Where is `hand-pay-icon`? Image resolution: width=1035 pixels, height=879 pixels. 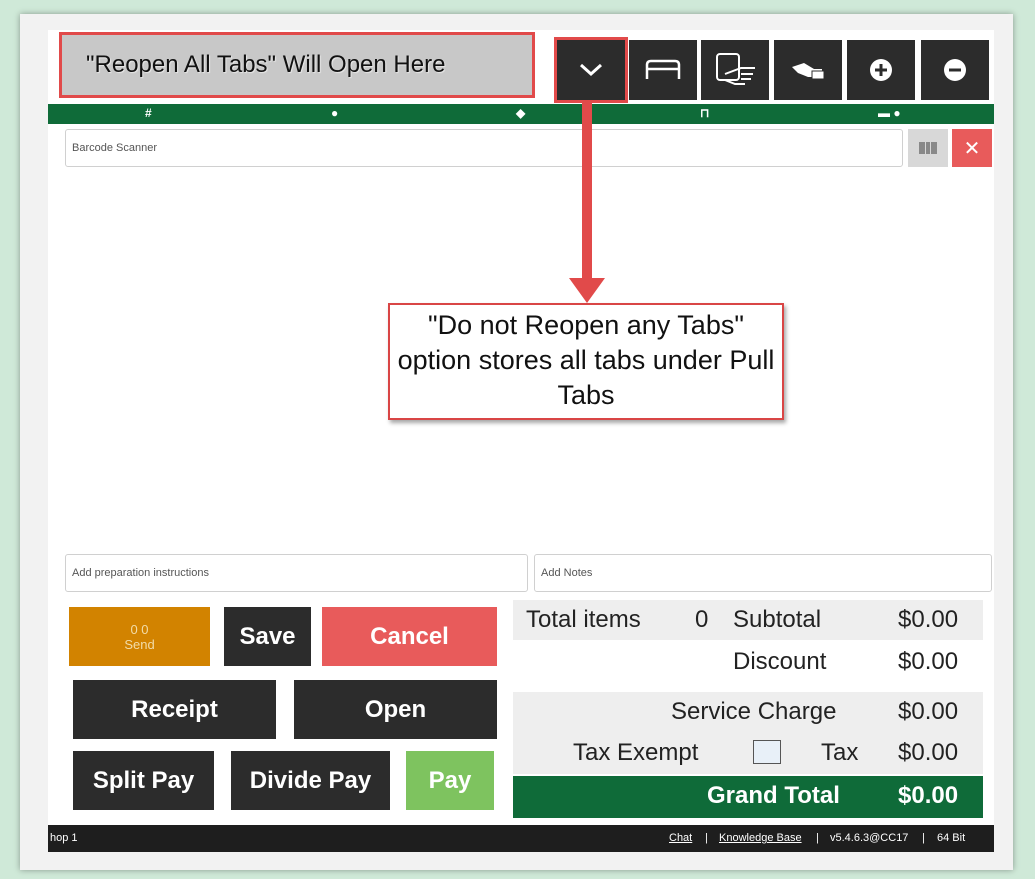 hand-pay-icon is located at coordinates (808, 71).